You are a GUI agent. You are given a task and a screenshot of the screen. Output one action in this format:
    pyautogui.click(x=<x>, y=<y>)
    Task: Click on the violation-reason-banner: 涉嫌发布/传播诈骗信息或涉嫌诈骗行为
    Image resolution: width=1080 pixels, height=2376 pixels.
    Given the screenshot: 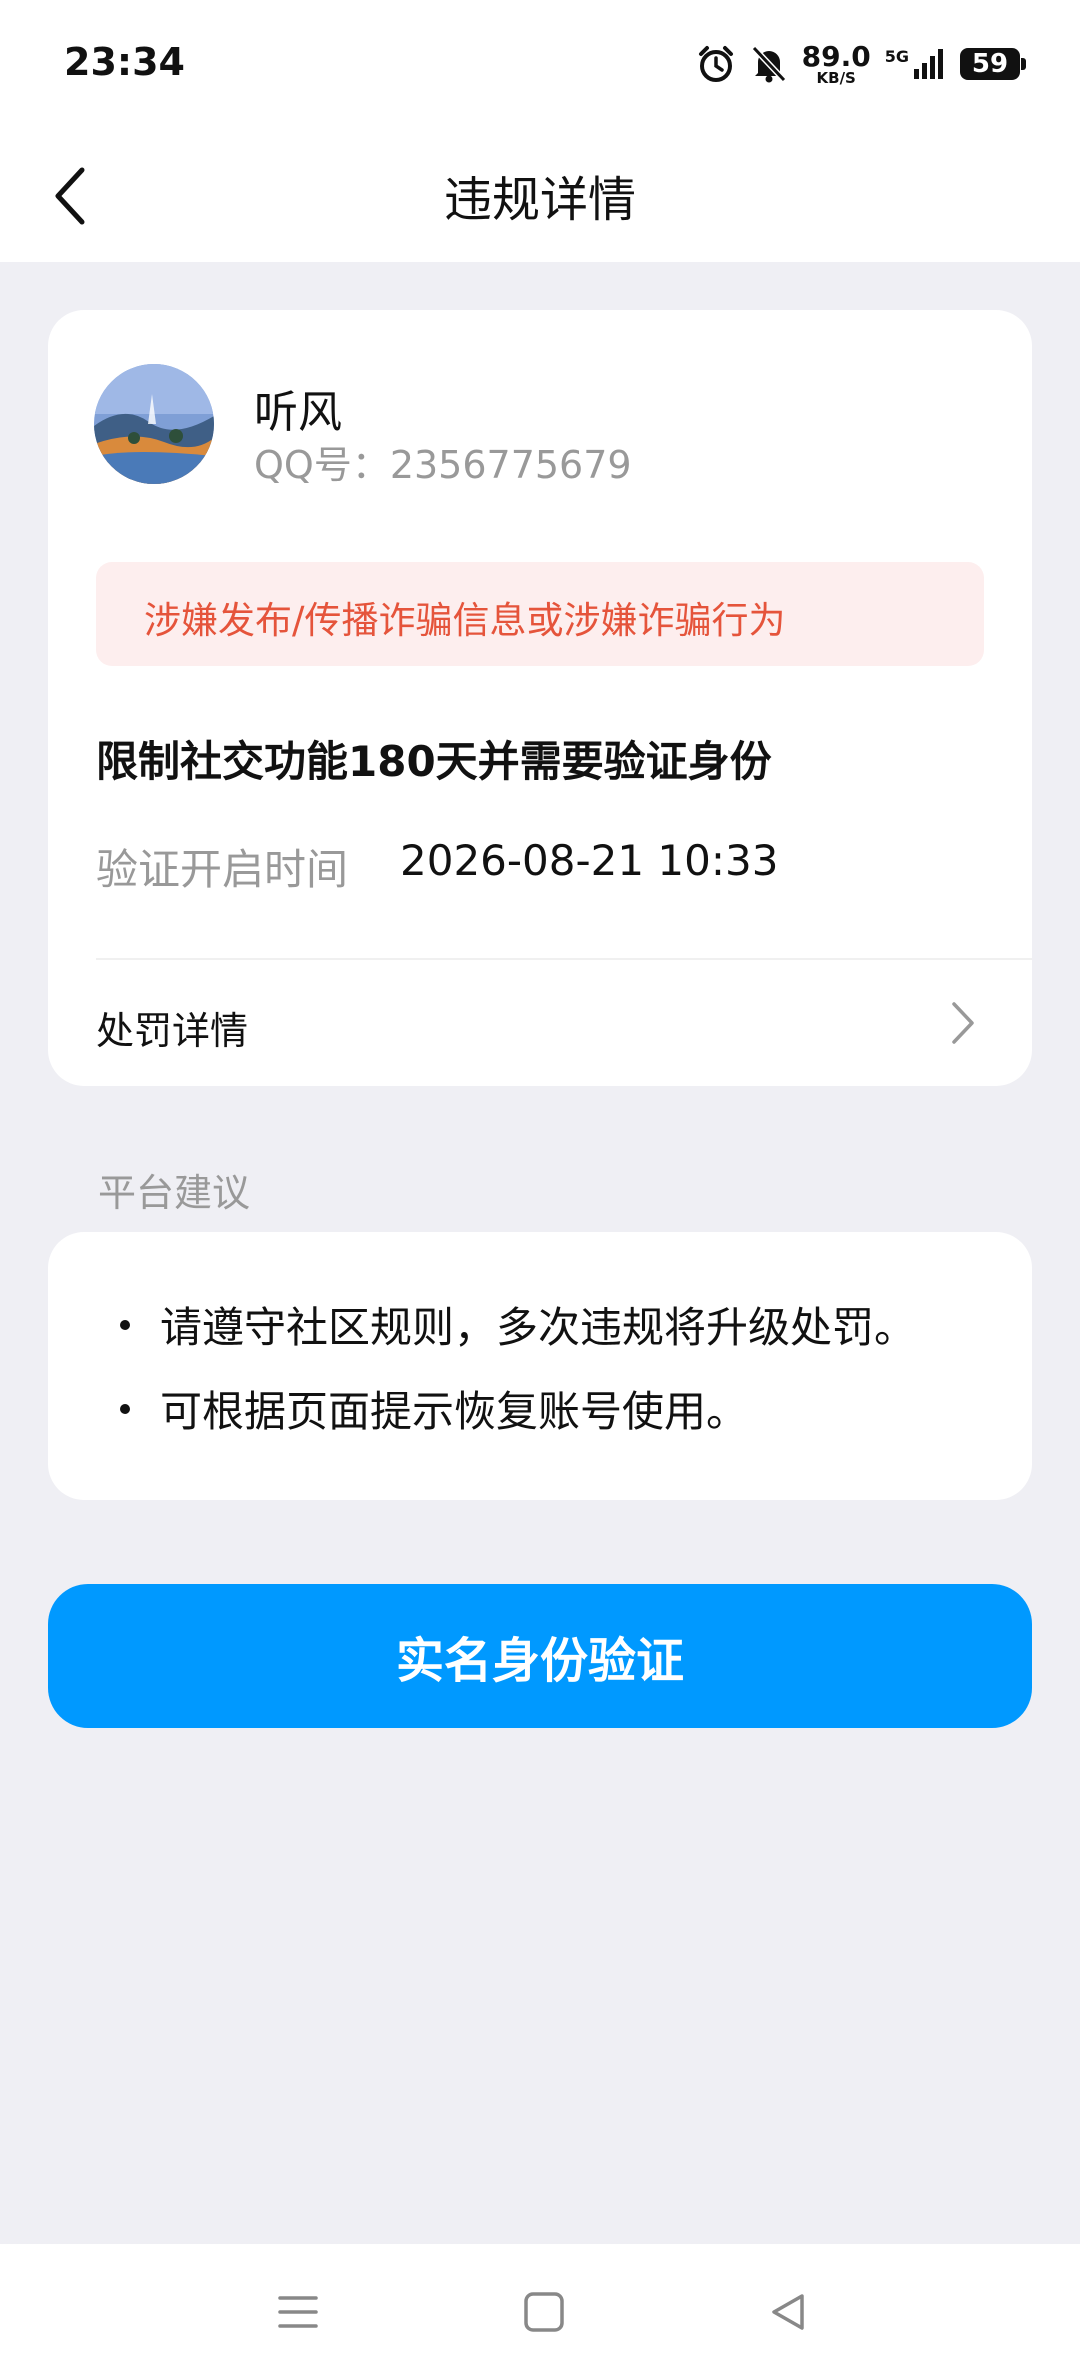 What is the action you would take?
    pyautogui.click(x=540, y=614)
    